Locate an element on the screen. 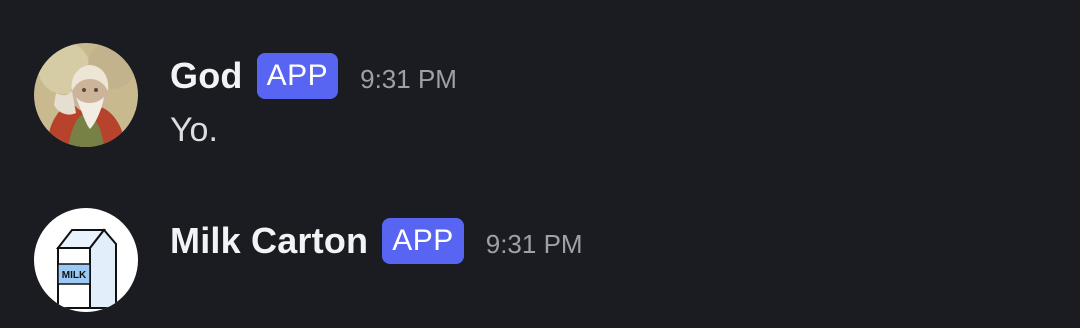 The height and width of the screenshot is (328, 1080). username: God is located at coordinates (206, 76).